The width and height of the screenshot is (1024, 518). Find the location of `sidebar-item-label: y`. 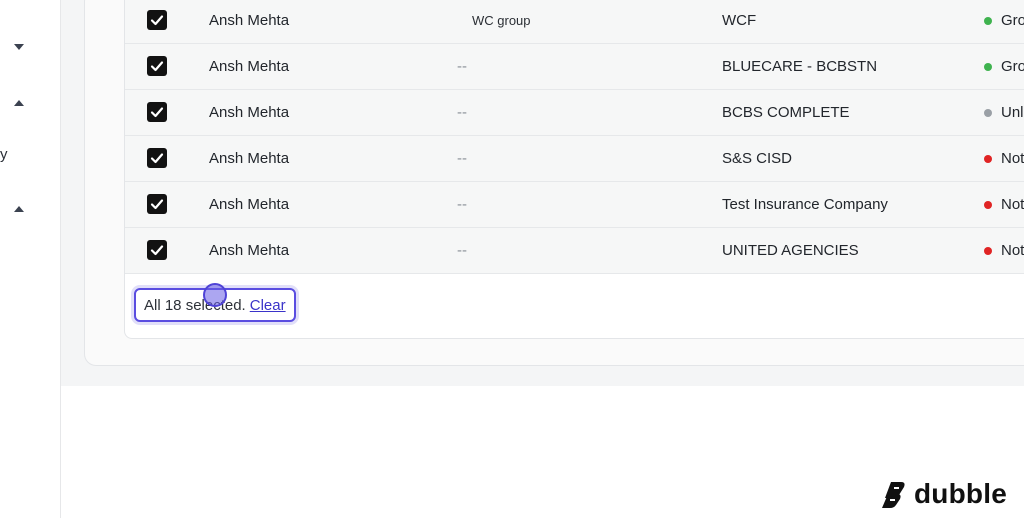

sidebar-item-label: y is located at coordinates (4, 154).